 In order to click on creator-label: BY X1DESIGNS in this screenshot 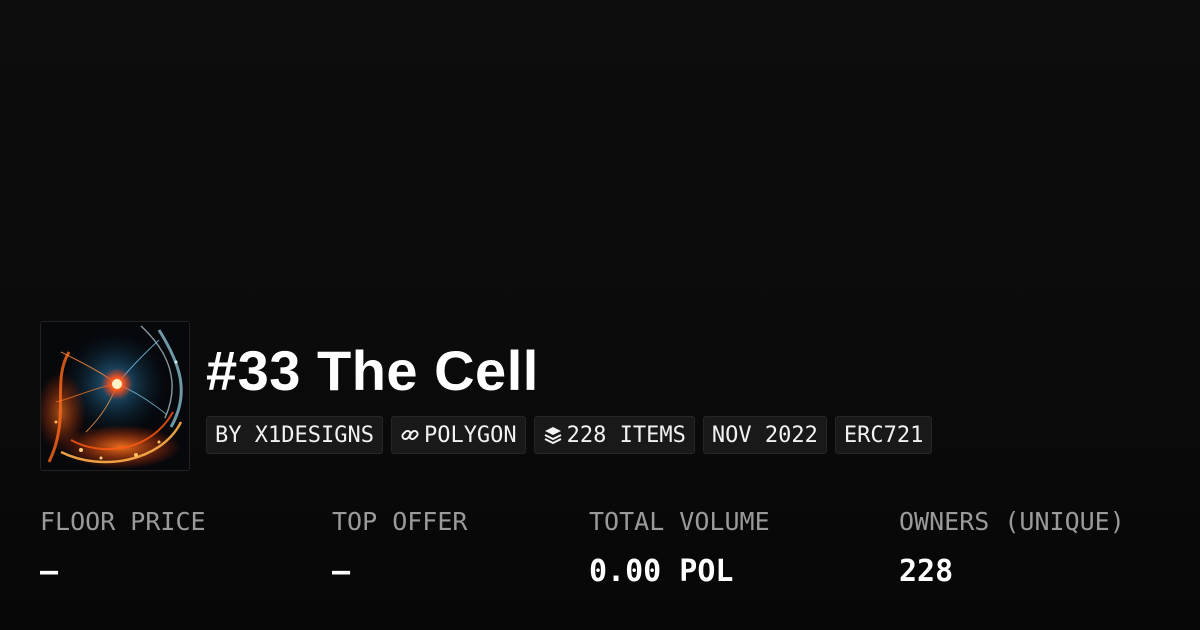, I will do `click(294, 435)`.